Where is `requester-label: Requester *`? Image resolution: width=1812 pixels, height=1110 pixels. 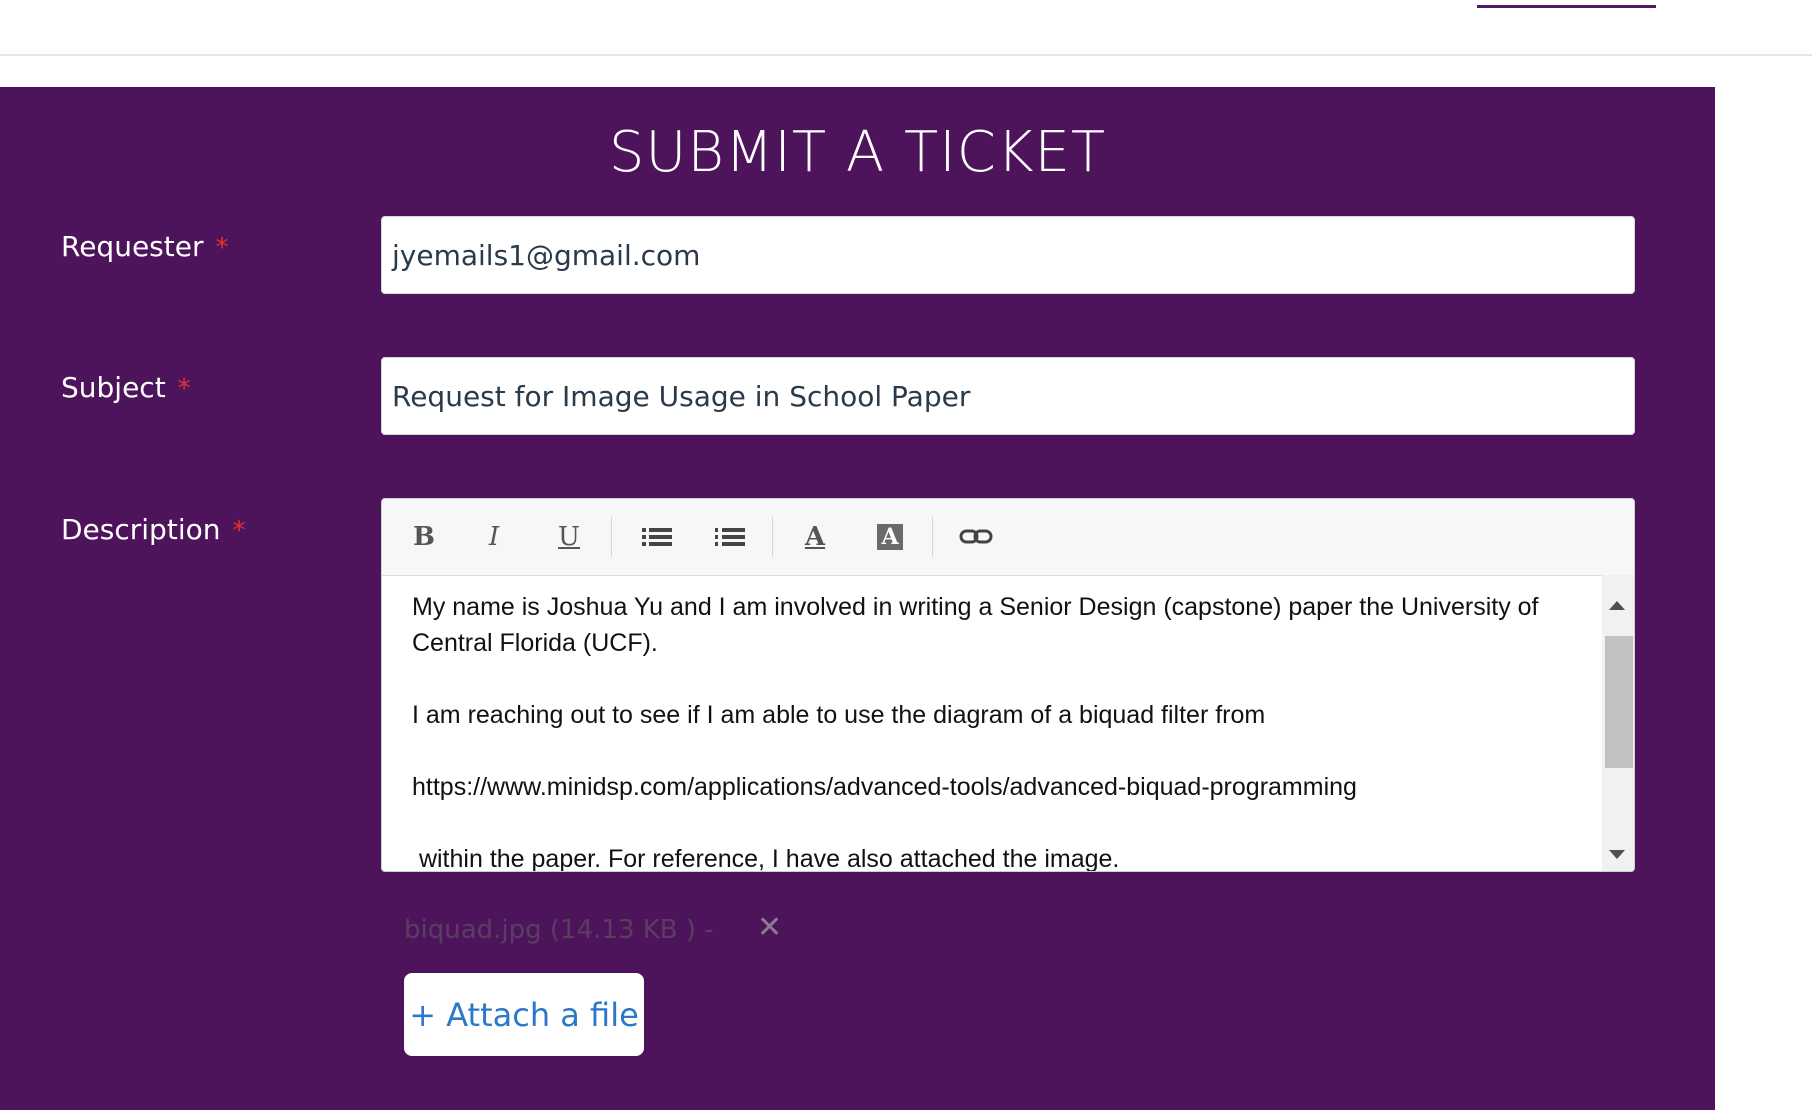
requester-label: Requester * is located at coordinates (144, 246).